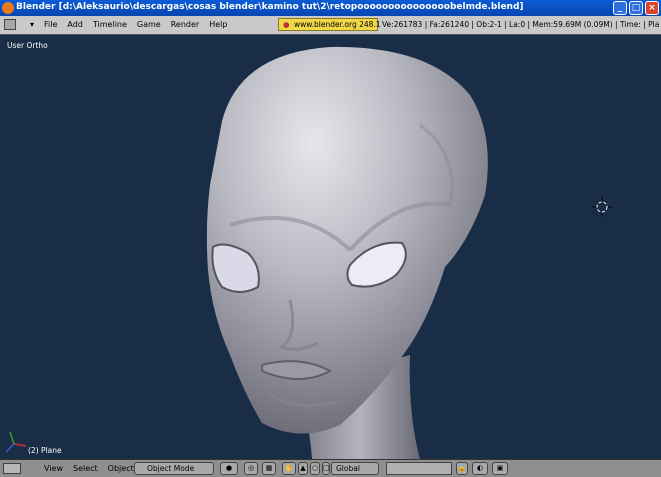 The width and height of the screenshot is (661, 477). Describe the element at coordinates (303, 468) in the screenshot. I see `manipulator-translate-icon: ▲` at that location.